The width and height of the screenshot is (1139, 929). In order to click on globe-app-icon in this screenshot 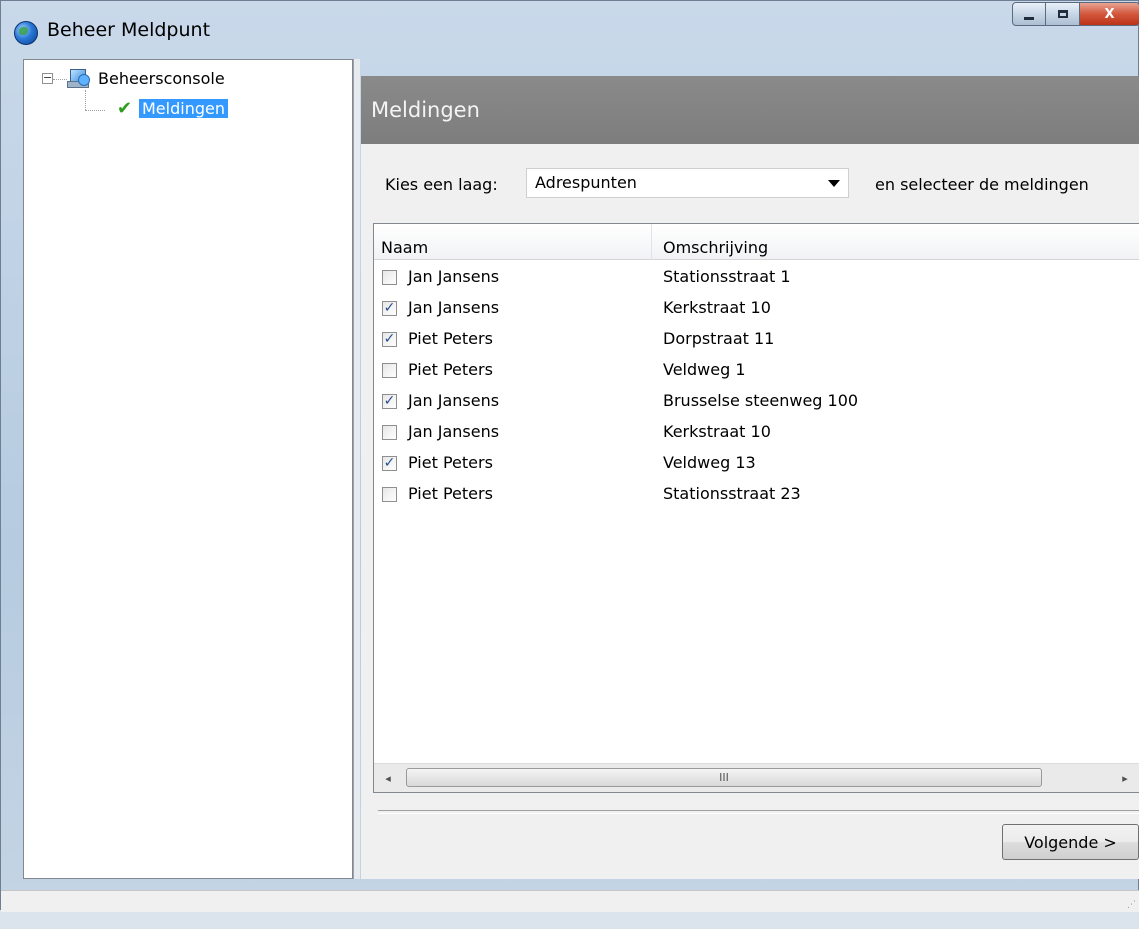, I will do `click(26, 33)`.